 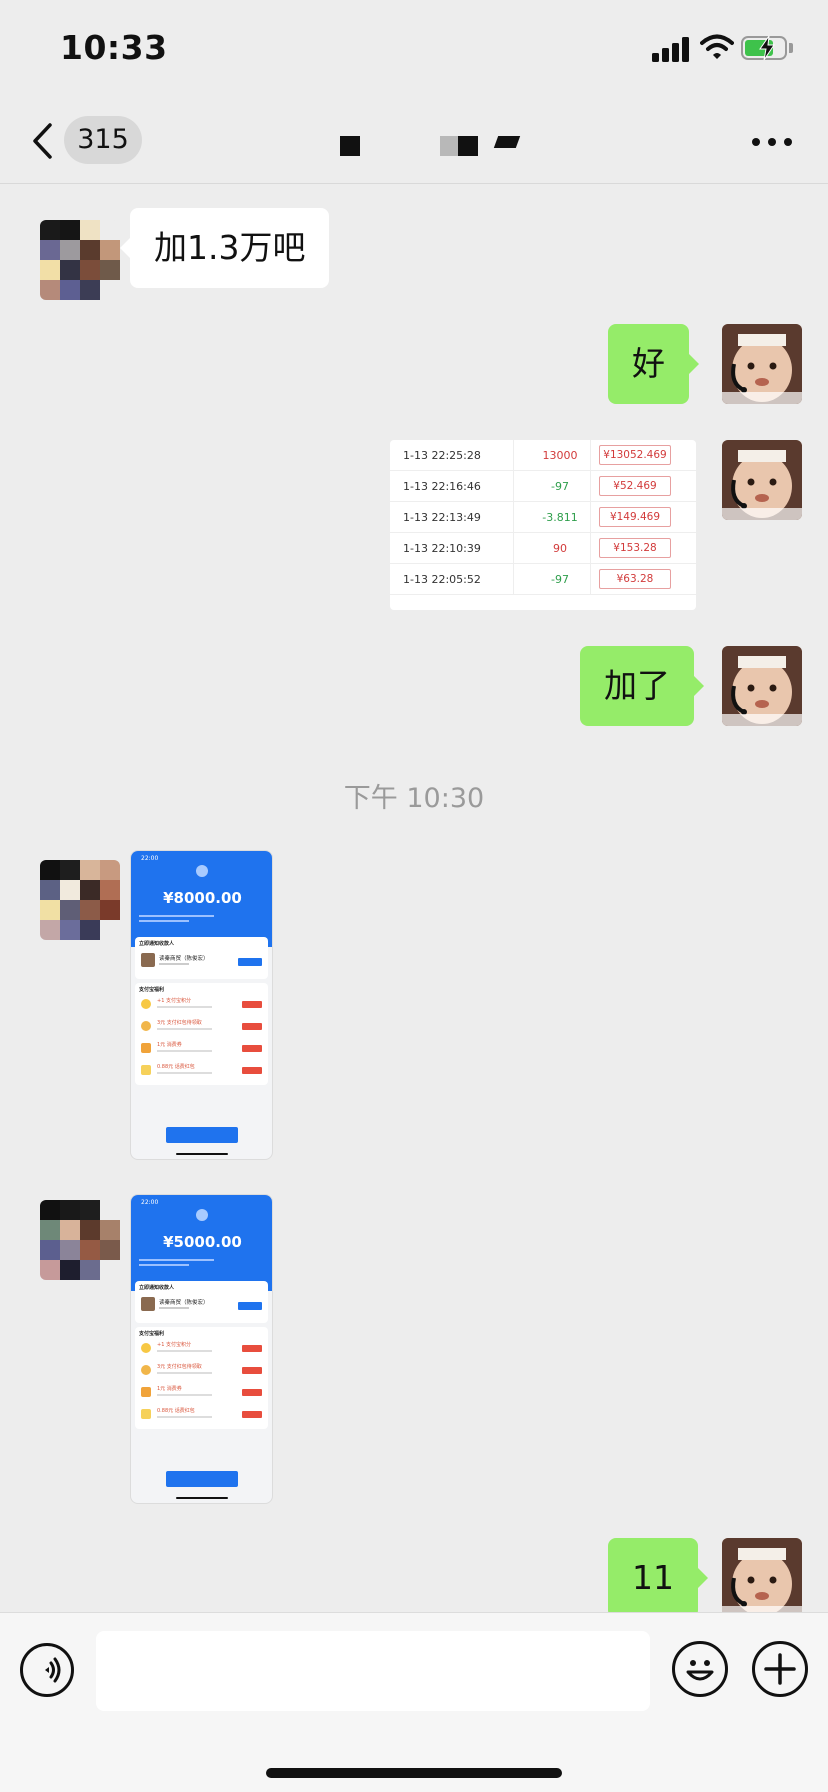 What do you see at coordinates (642, 686) in the screenshot?
I see `message-bubble-outgoing: 加了` at bounding box center [642, 686].